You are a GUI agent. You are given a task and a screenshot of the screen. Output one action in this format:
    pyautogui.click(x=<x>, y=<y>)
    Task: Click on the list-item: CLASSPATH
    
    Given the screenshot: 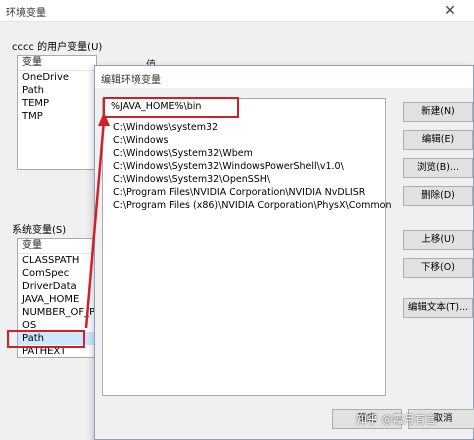 What is the action you would take?
    pyautogui.click(x=57, y=260)
    